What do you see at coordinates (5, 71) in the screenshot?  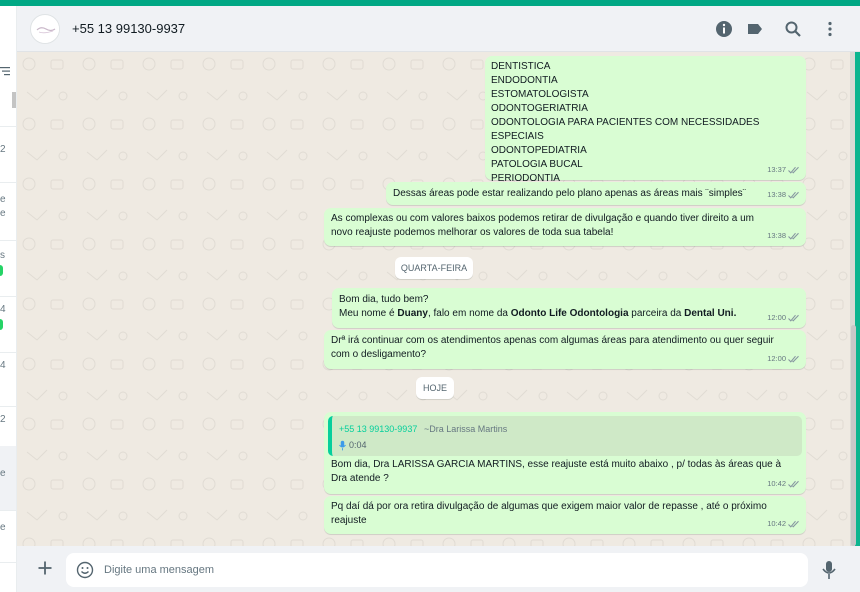 I see `filter-icon` at bounding box center [5, 71].